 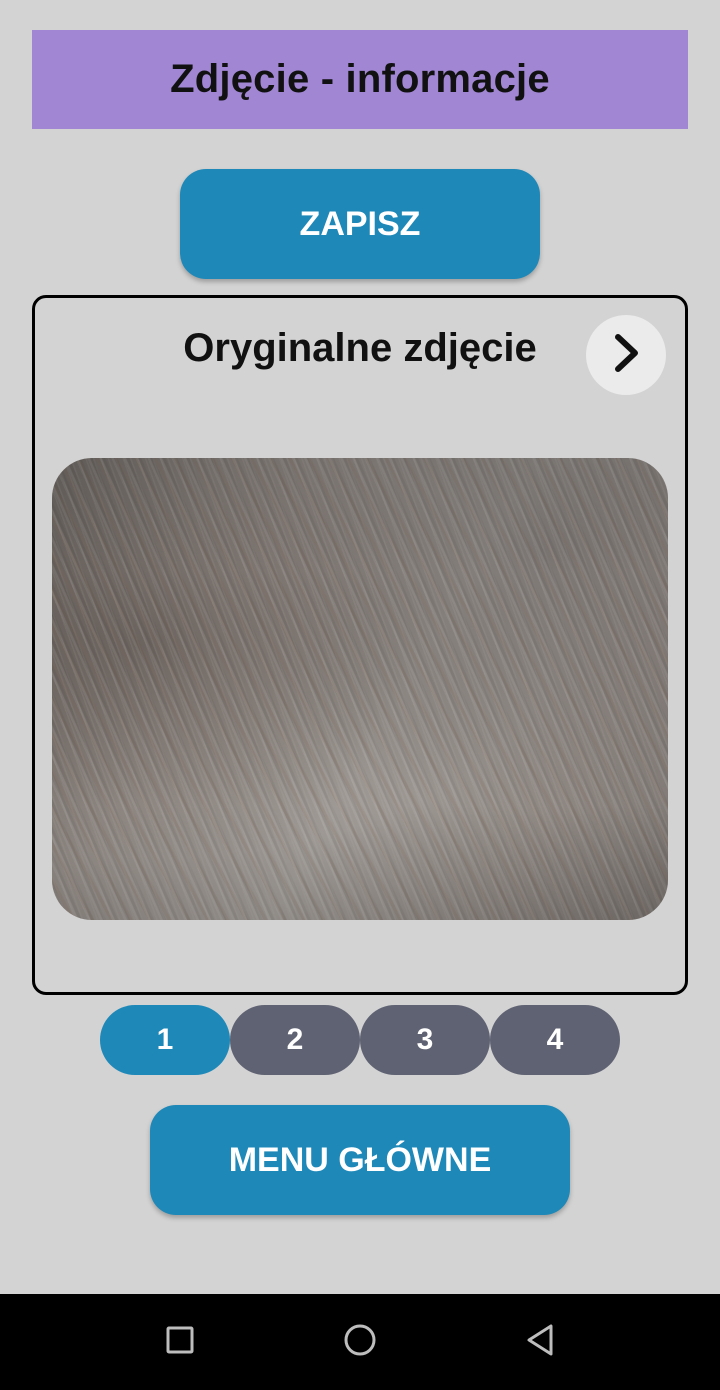 I want to click on page-title: Zdjęcie - informacje, so click(x=360, y=79).